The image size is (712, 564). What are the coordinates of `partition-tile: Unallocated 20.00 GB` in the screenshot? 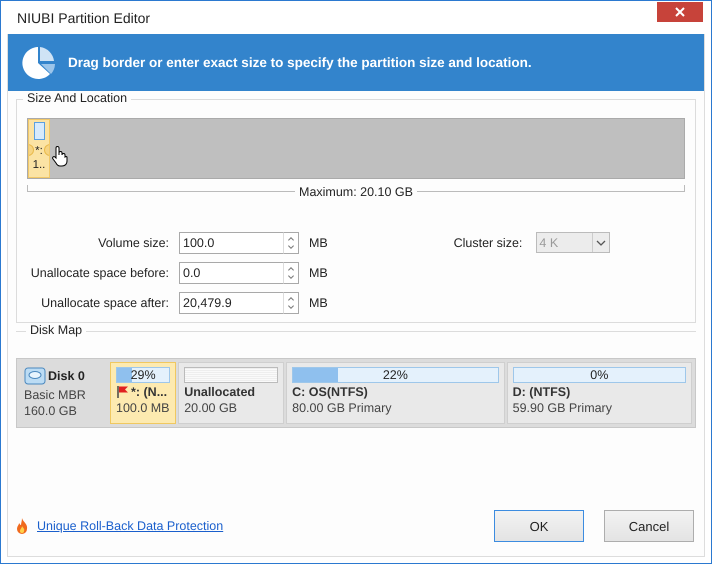 It's located at (231, 393).